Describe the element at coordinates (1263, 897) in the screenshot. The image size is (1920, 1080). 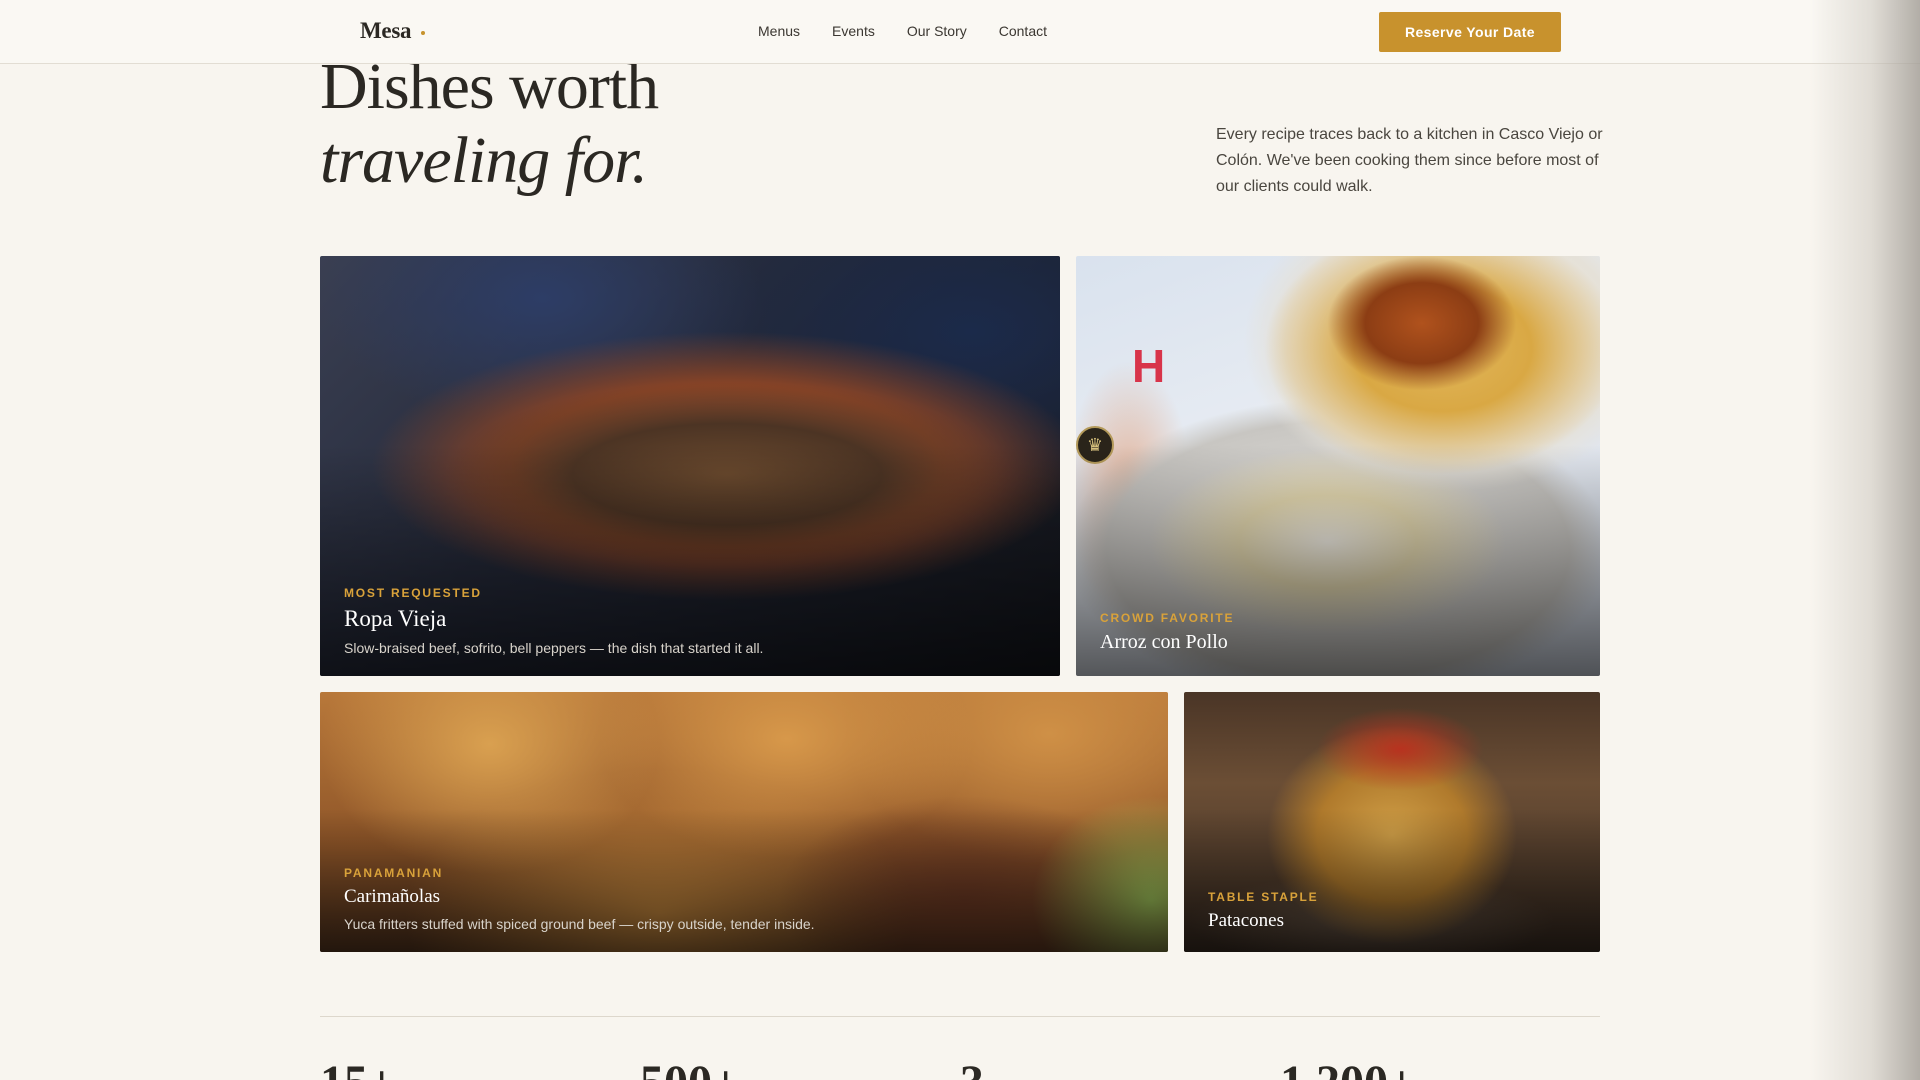
I see `dish-tag: Table Staple` at that location.